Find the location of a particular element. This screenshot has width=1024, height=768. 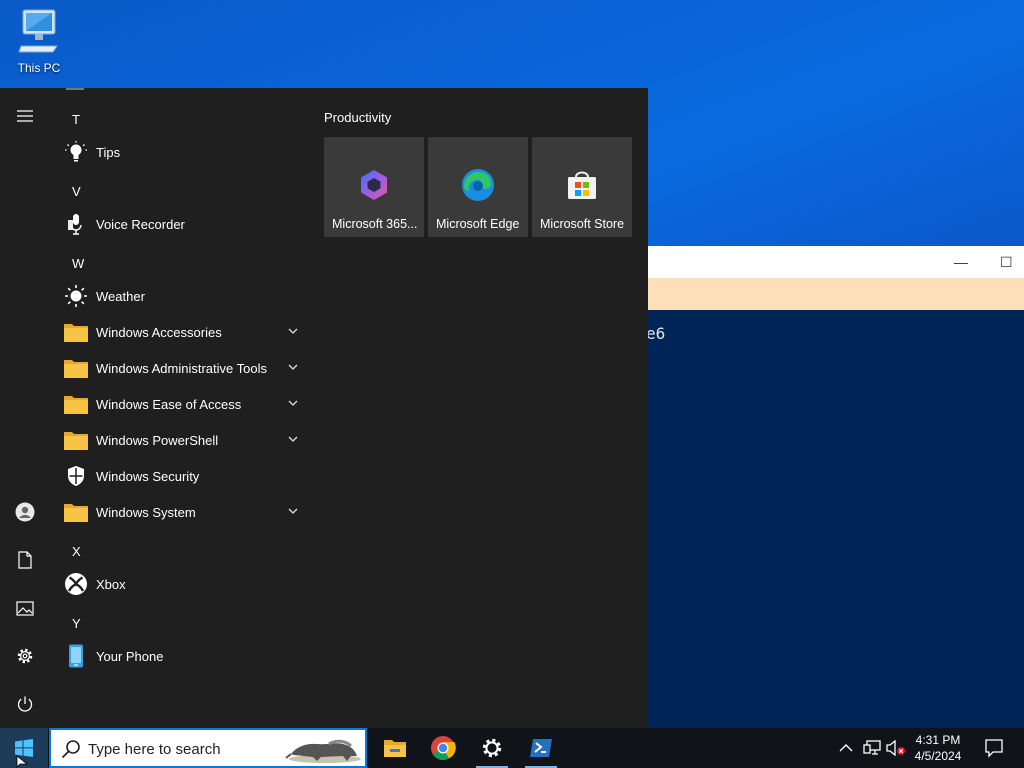

taskbar: Type here to search 4:31 PM 4/5/2024 is located at coordinates (512, 748).